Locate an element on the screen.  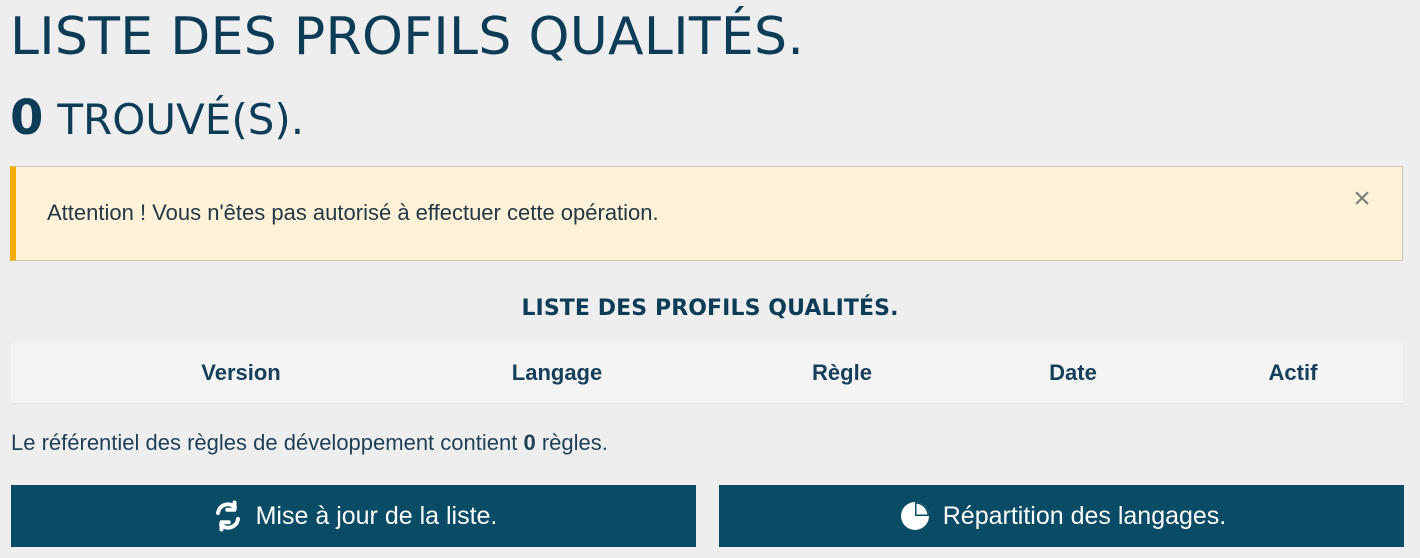
column-header-version: Version is located at coordinates (241, 372).